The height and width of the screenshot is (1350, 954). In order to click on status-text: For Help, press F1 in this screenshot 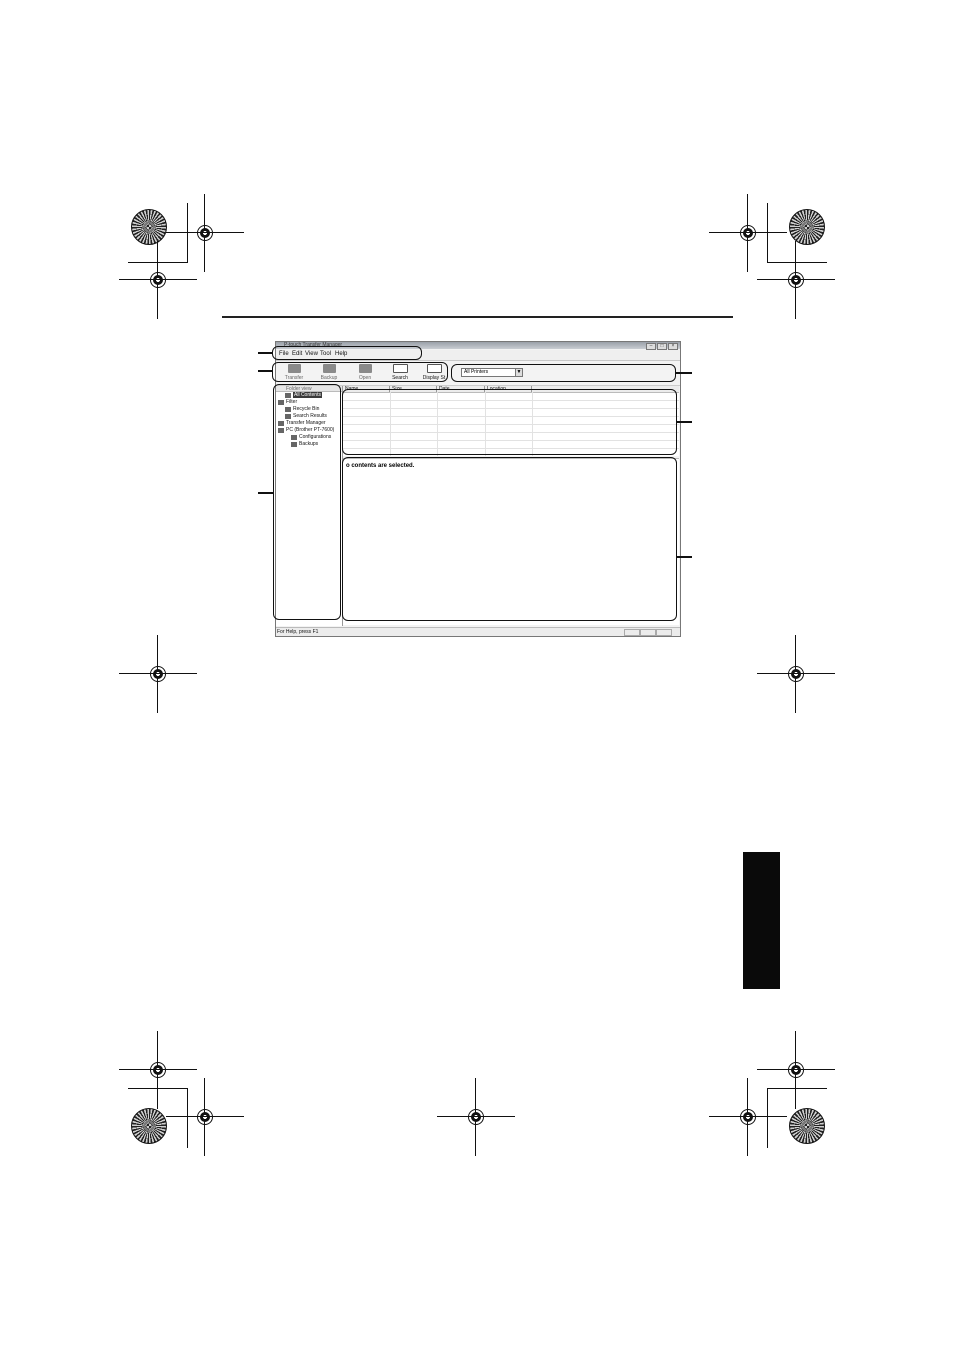, I will do `click(298, 632)`.